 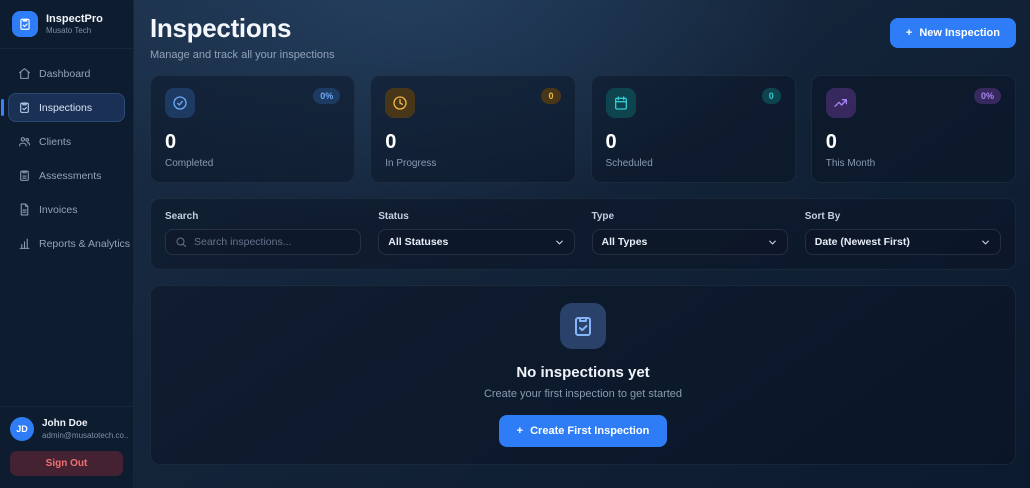 What do you see at coordinates (58, 209) in the screenshot?
I see `sidebar-item-label: Invoices` at bounding box center [58, 209].